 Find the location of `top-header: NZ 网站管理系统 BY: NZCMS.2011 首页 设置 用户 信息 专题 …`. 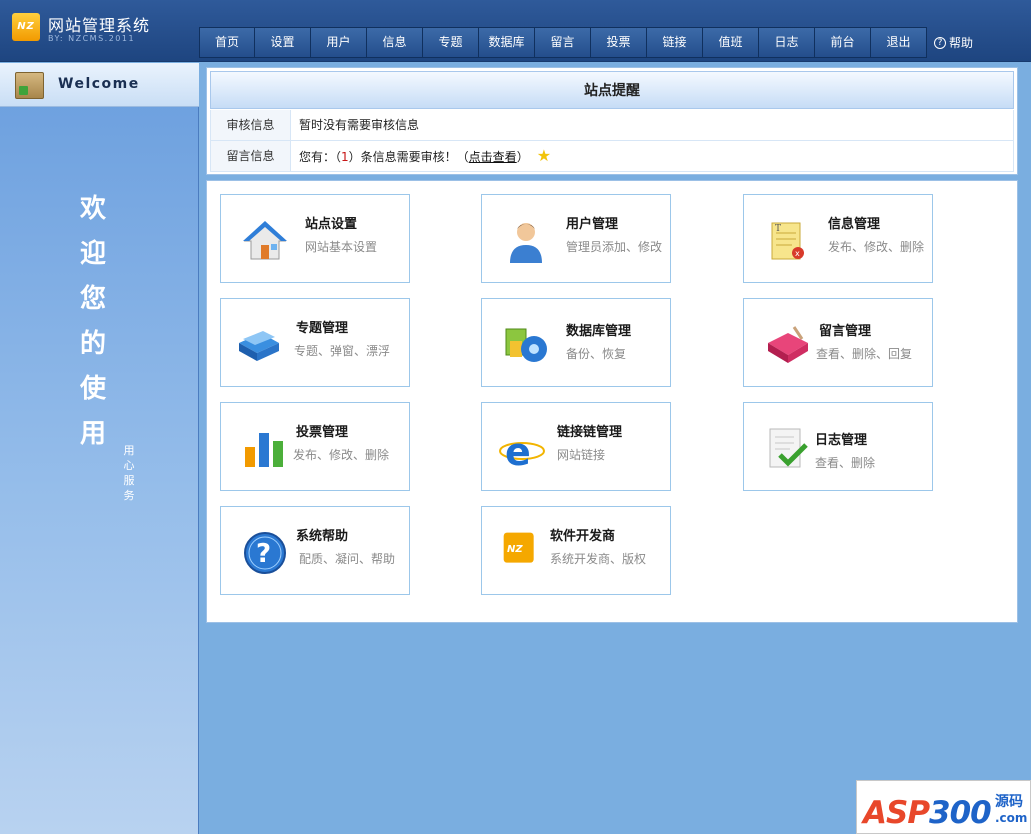

top-header: NZ 网站管理系统 BY: NZCMS.2011 首页 设置 用户 信息 专题 … is located at coordinates (515, 31).